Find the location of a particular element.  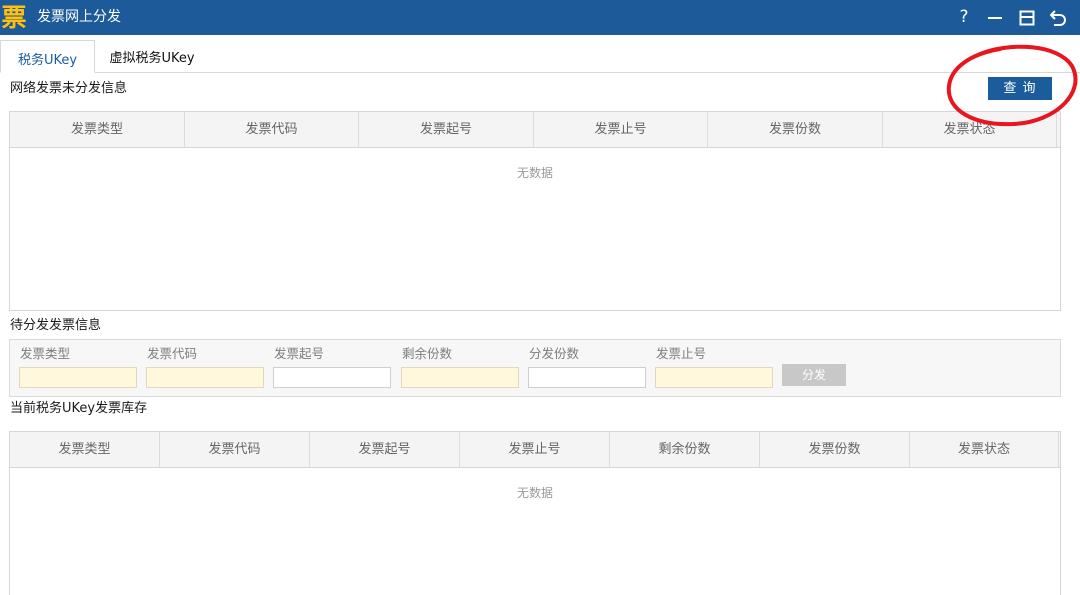

field-start-number: 发票起号 is located at coordinates (332, 367).